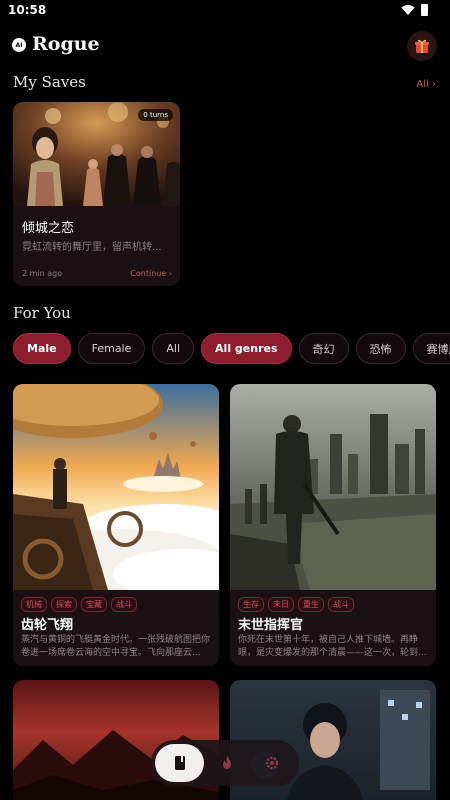 This screenshot has height=800, width=450. Describe the element at coordinates (66, 44) in the screenshot. I see `app-title: Rogue` at that location.